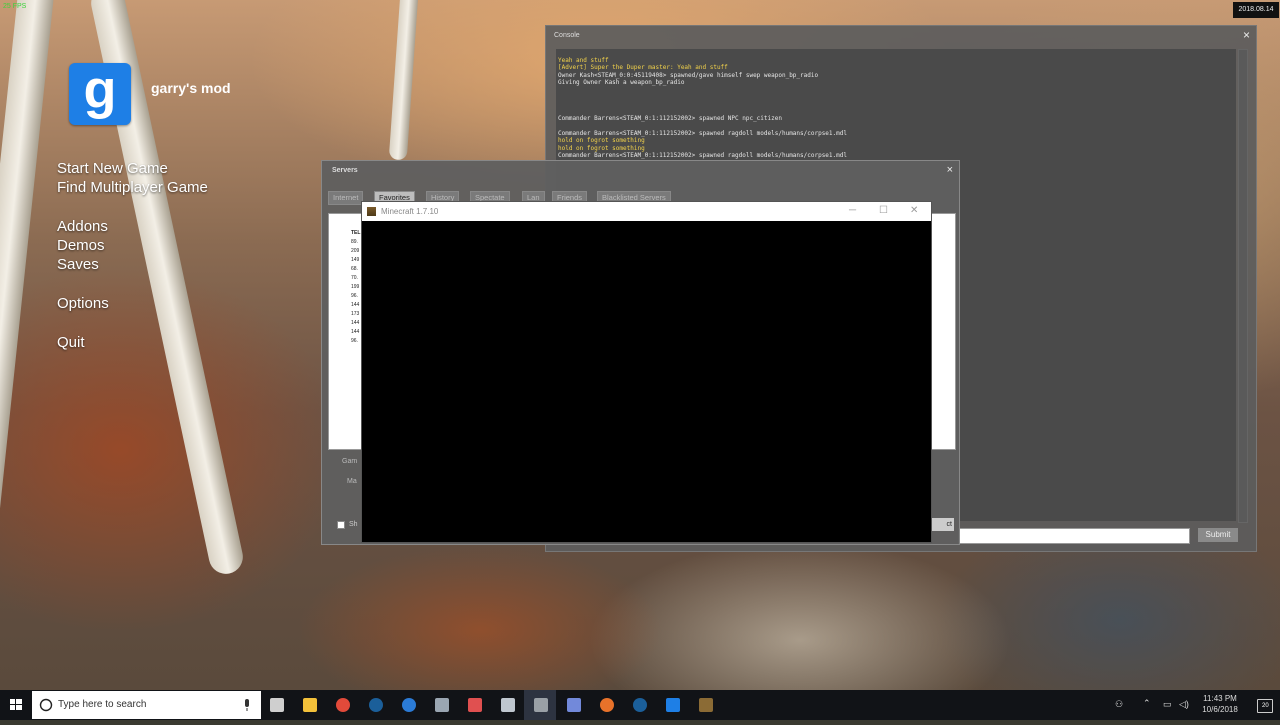 This screenshot has height=725, width=1280. Describe the element at coordinates (355, 314) in the screenshot. I see `server-row: 173` at that location.